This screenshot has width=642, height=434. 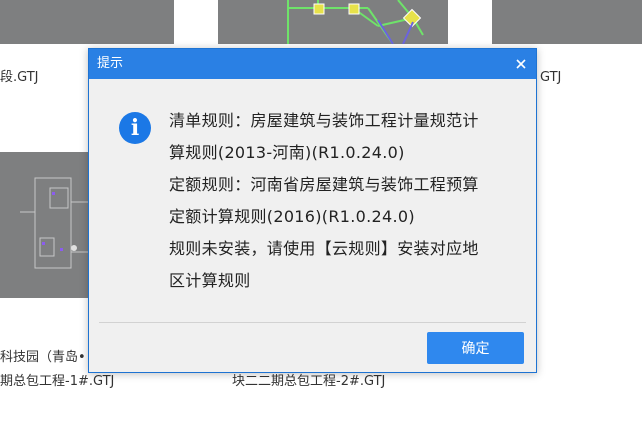 What do you see at coordinates (57, 382) in the screenshot?
I see `file-label-4: 期总包工程-1#.GTJ` at bounding box center [57, 382].